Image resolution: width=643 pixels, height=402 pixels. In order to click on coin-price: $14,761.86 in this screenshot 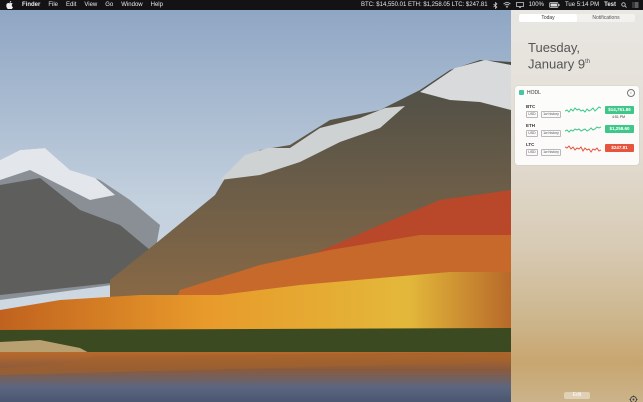, I will do `click(619, 110)`.